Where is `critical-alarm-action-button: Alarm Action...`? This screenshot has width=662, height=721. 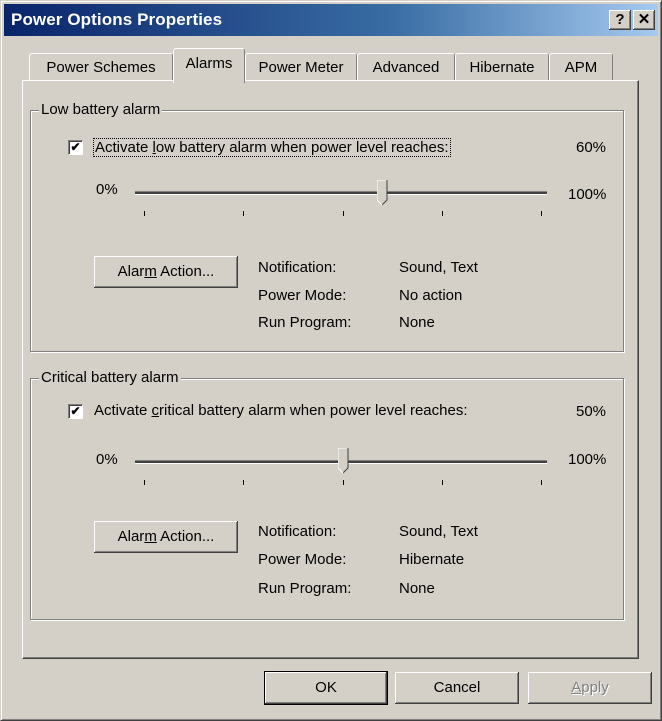 critical-alarm-action-button: Alarm Action... is located at coordinates (166, 537).